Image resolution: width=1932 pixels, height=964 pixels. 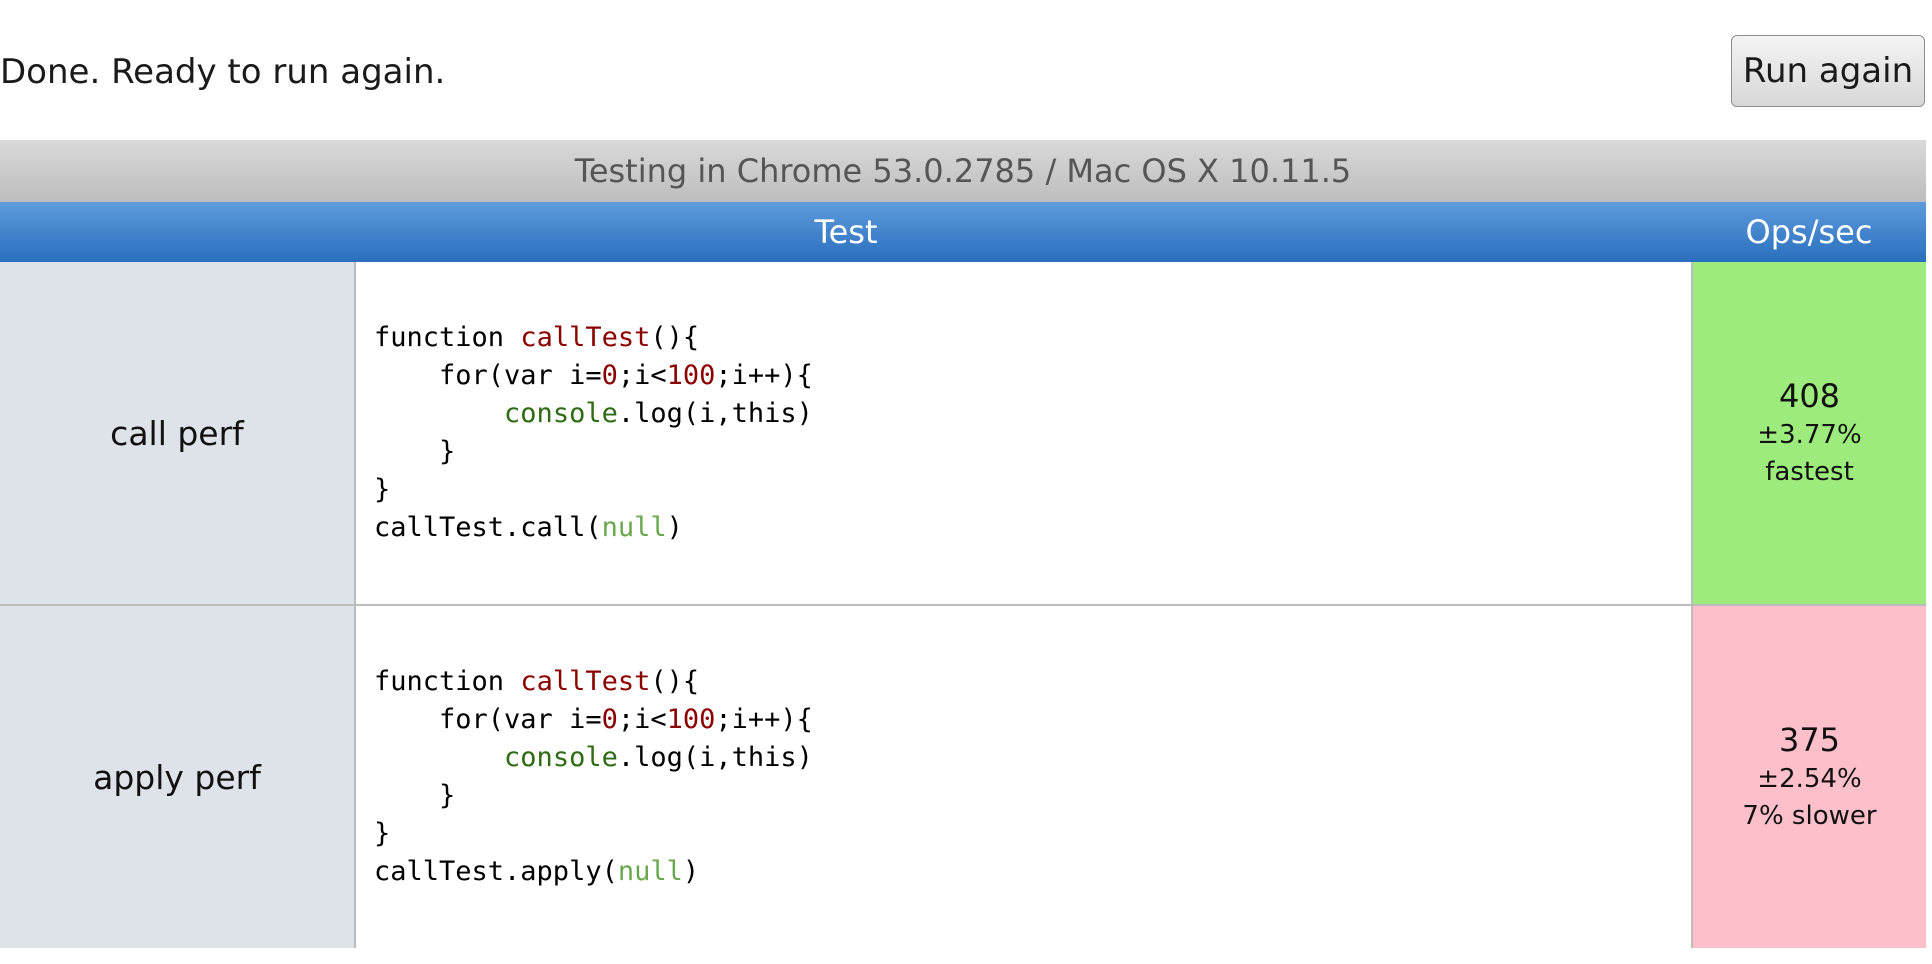 I want to click on ops-result-cell: 408 ±3.77% fastest, so click(x=1809, y=433).